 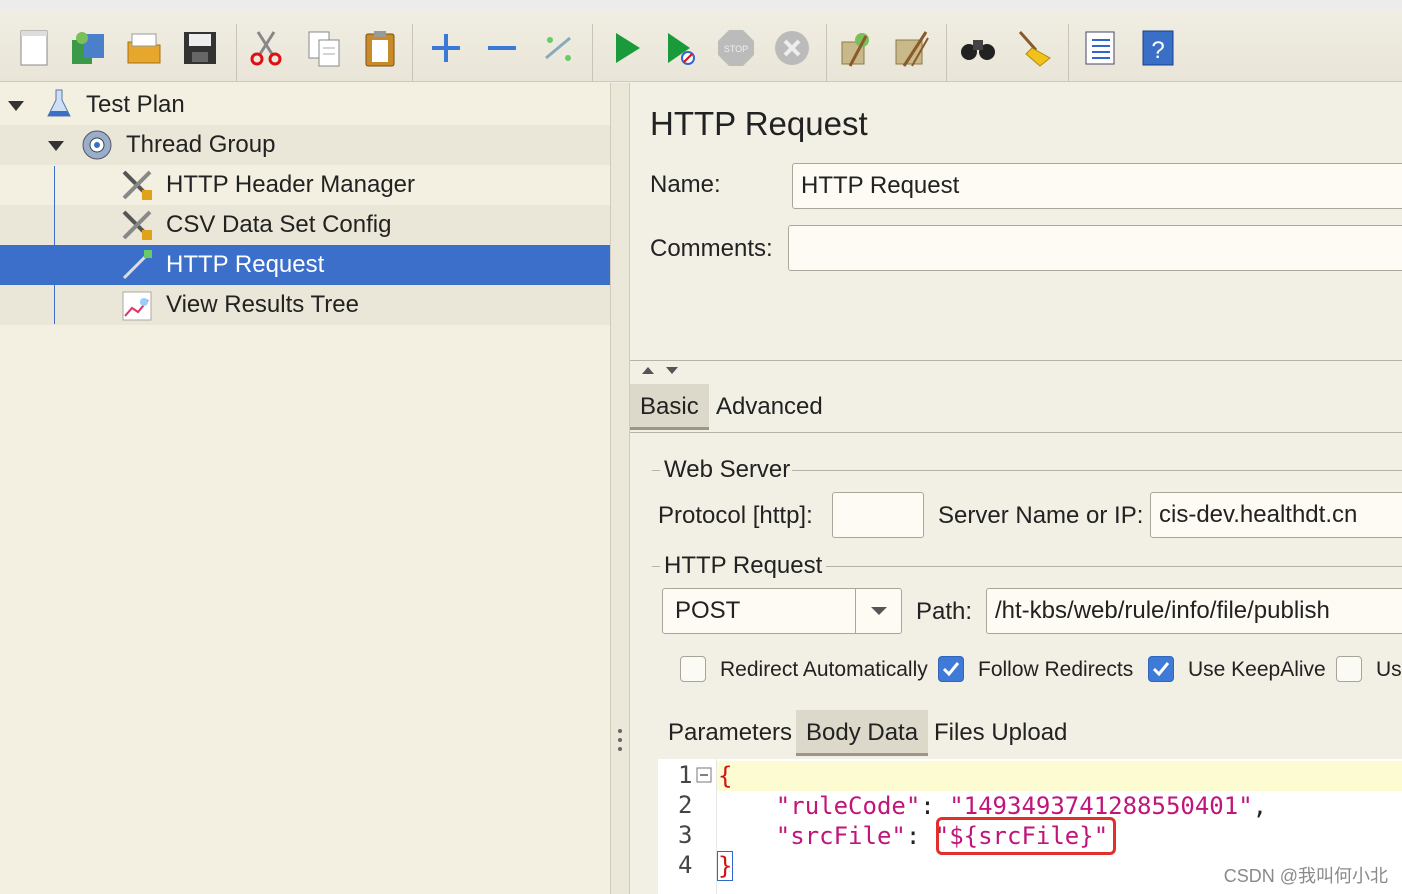 What do you see at coordinates (446, 48) in the screenshot?
I see `expand-icon` at bounding box center [446, 48].